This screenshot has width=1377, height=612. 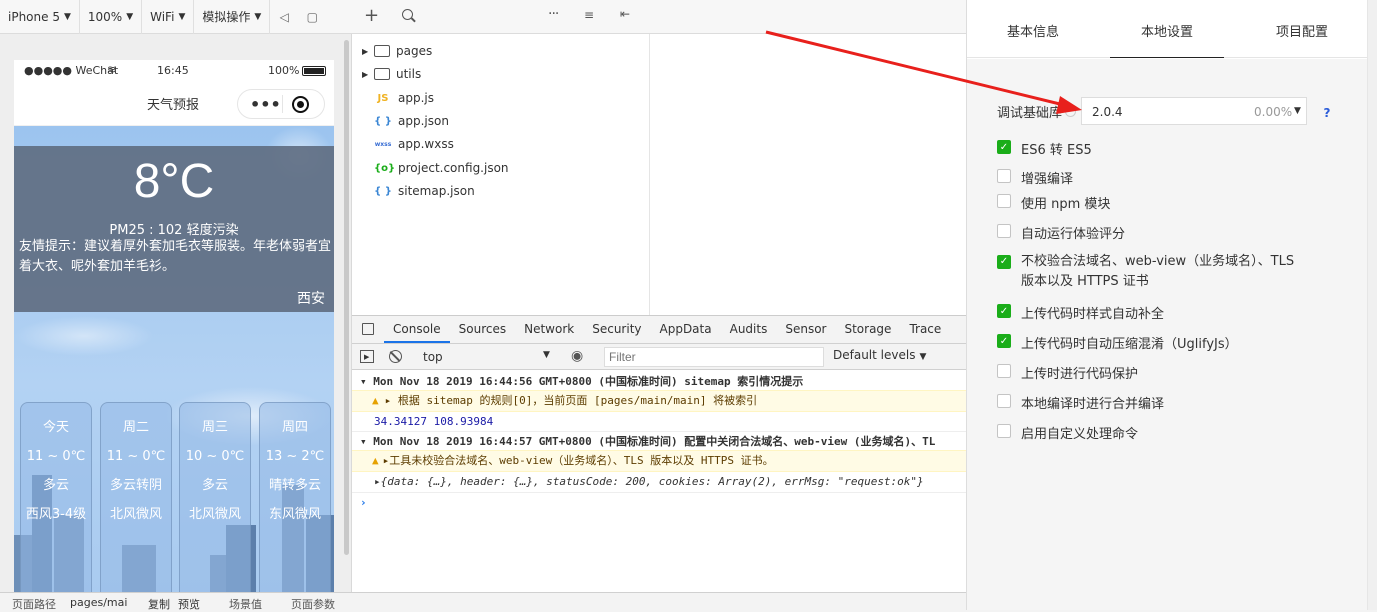 What do you see at coordinates (295, 498) in the screenshot?
I see `forecast-card: 周四 13 ~ 2℃ 晴转多云 东风微风` at bounding box center [295, 498].